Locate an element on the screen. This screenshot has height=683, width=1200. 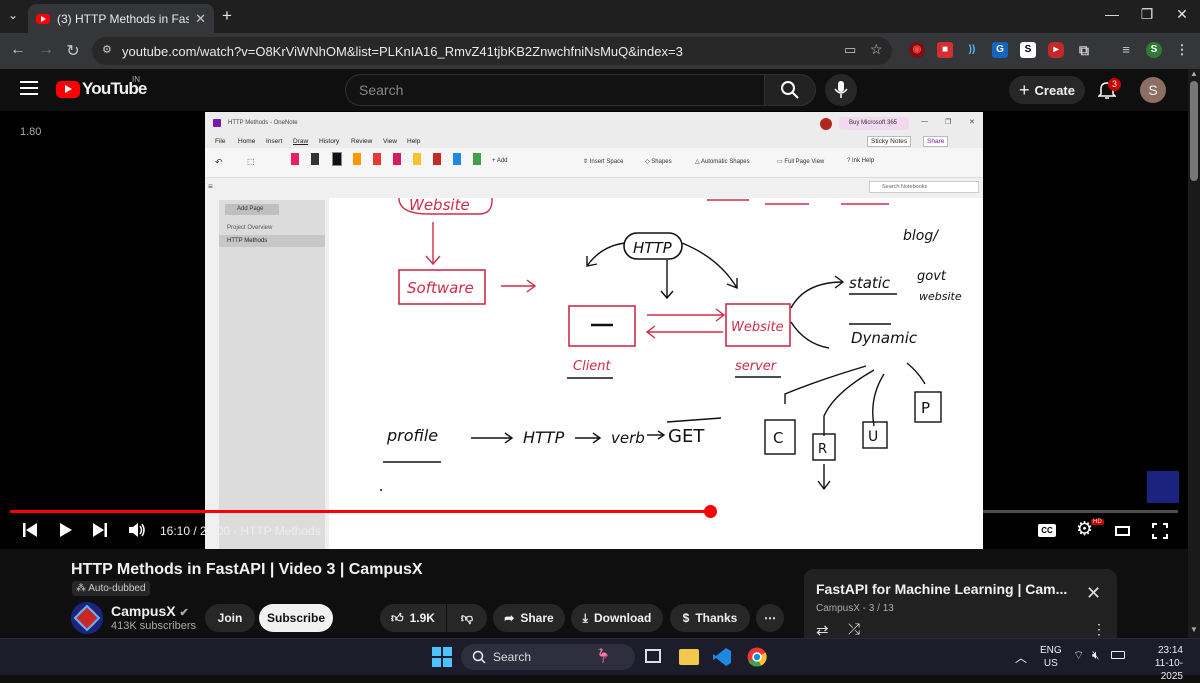
browser-menu-icon: ⋮ is located at coordinates (1182, 50).